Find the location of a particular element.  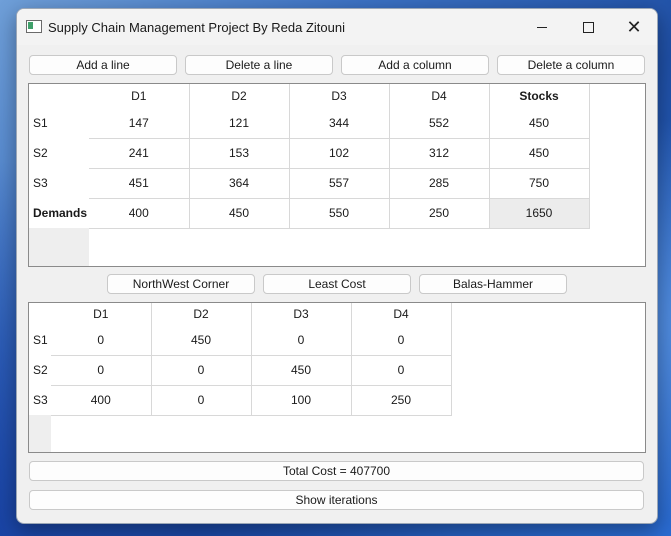

close-icon: ✕ is located at coordinates (634, 26).